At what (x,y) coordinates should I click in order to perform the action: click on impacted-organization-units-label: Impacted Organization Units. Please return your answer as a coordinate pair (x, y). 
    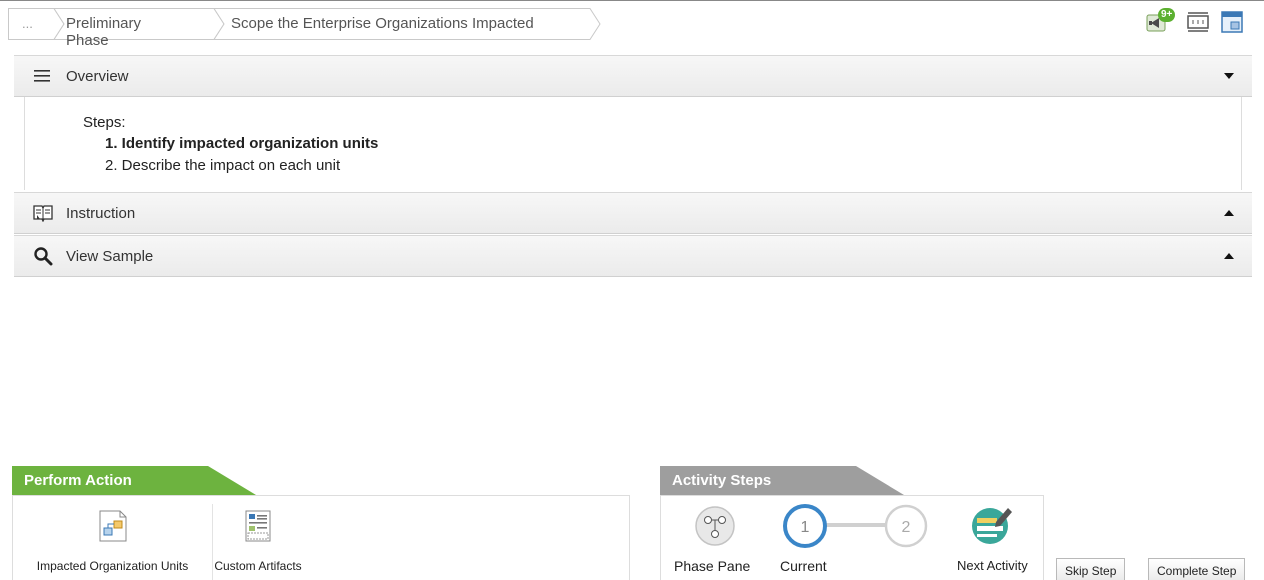
    Looking at the image, I should click on (112, 566).